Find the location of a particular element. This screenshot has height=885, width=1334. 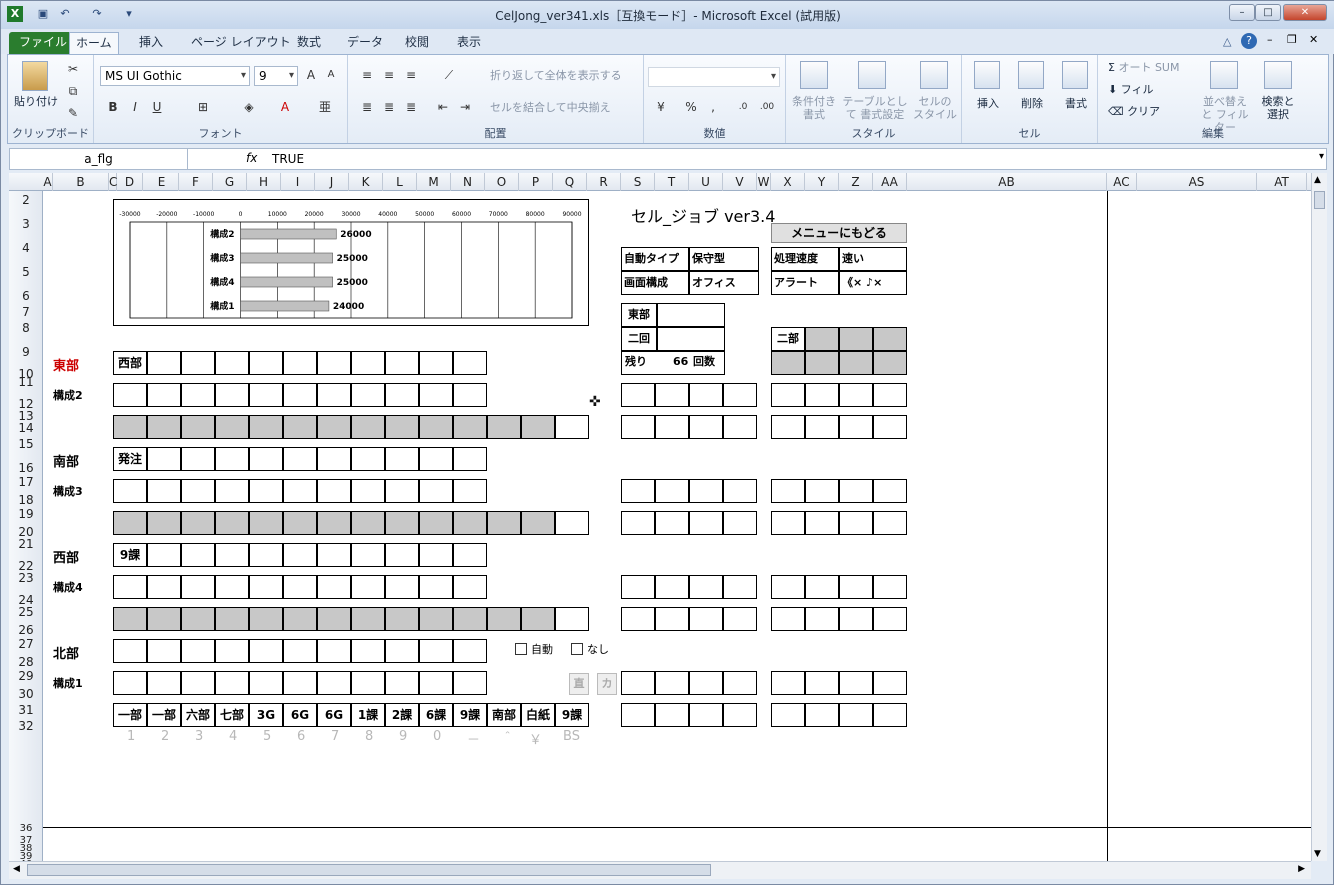

increase-decimal-icon: .0 is located at coordinates (743, 108).